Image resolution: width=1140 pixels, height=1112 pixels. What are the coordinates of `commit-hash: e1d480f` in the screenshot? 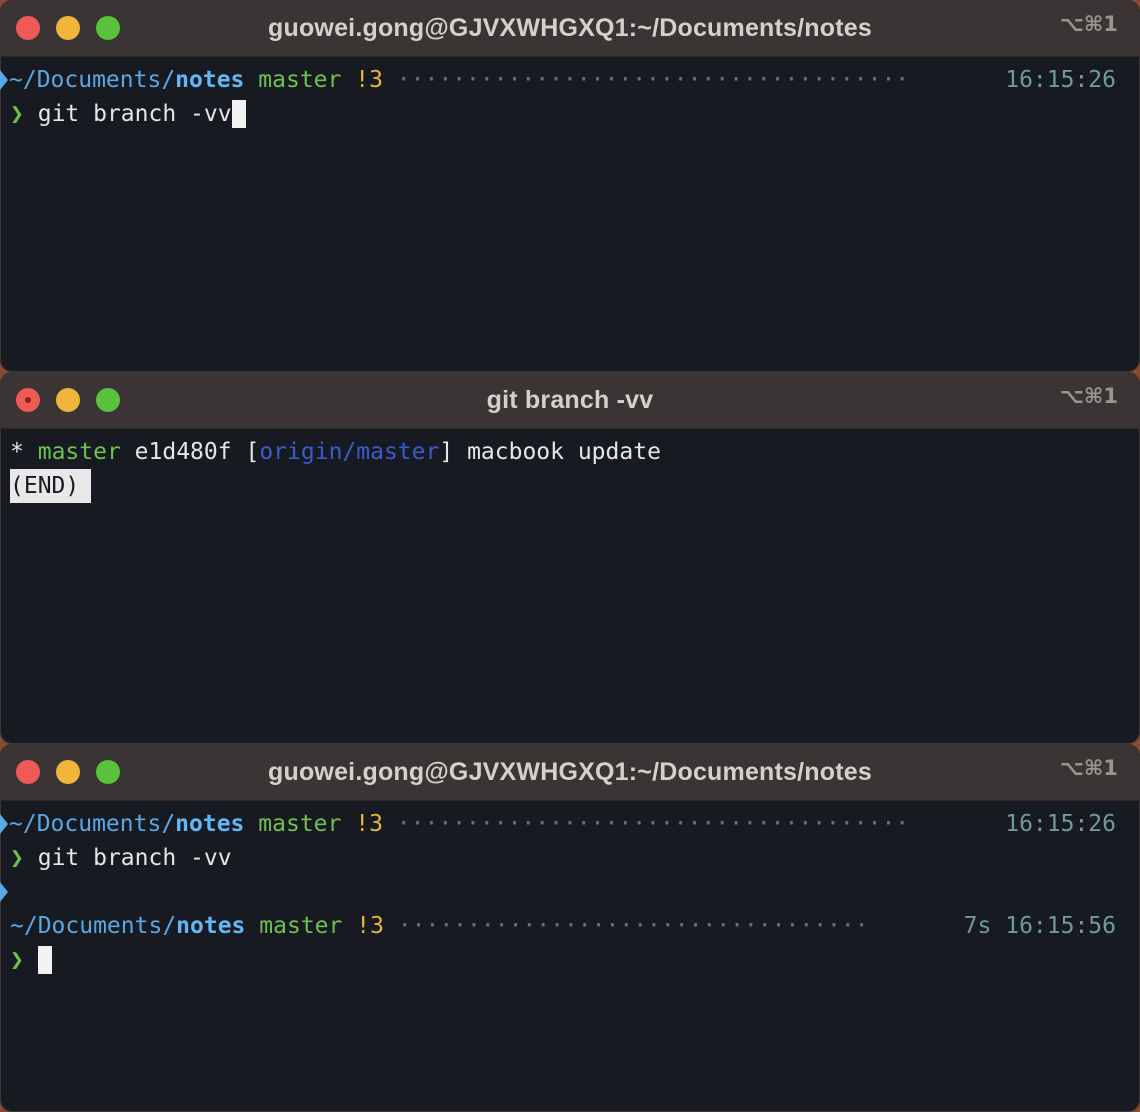 It's located at (183, 452).